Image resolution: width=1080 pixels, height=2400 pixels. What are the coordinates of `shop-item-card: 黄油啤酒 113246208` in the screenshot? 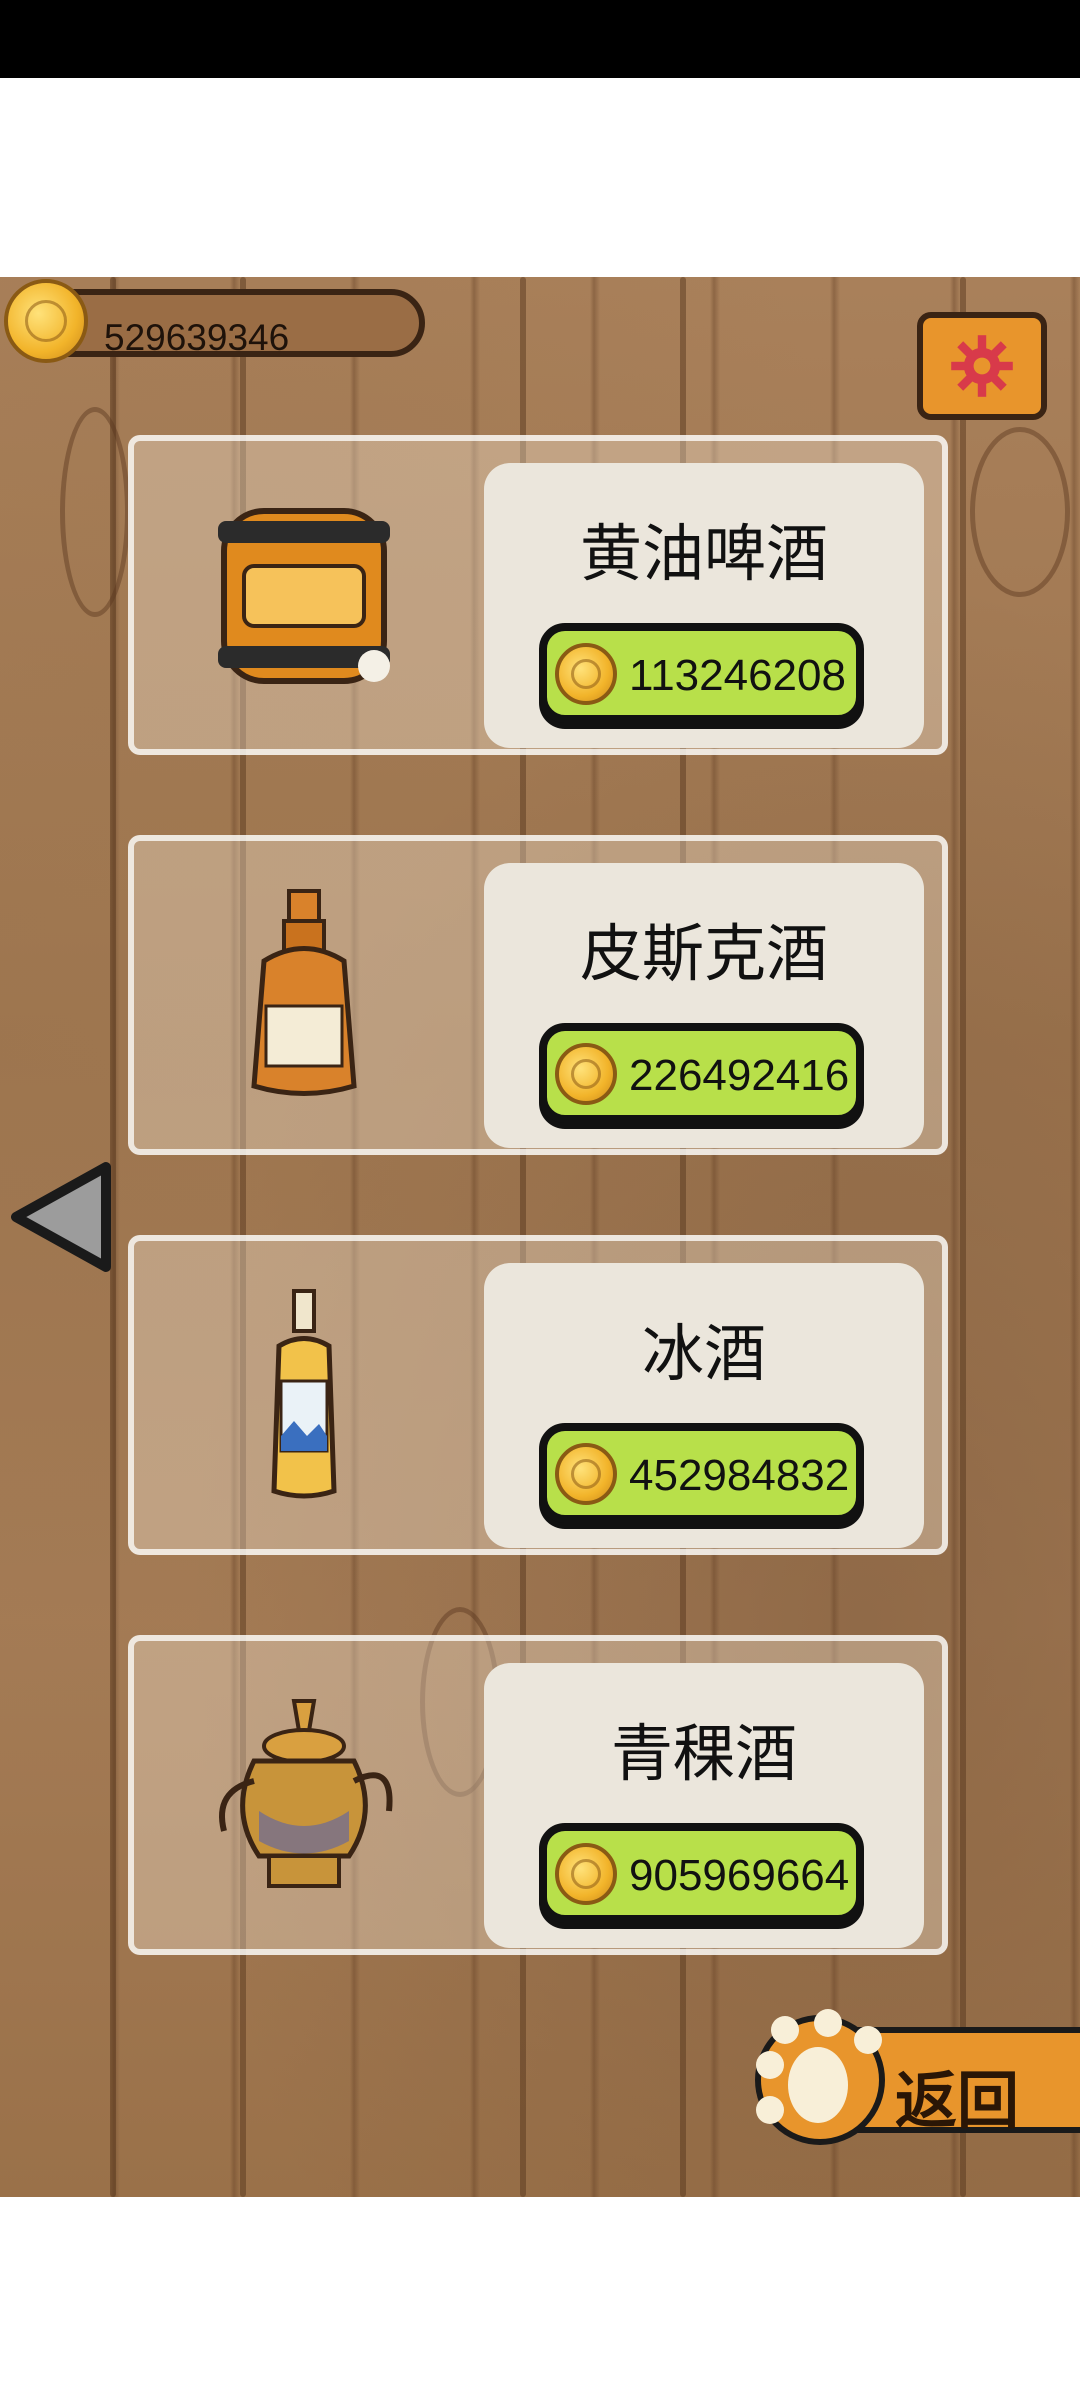 It's located at (538, 595).